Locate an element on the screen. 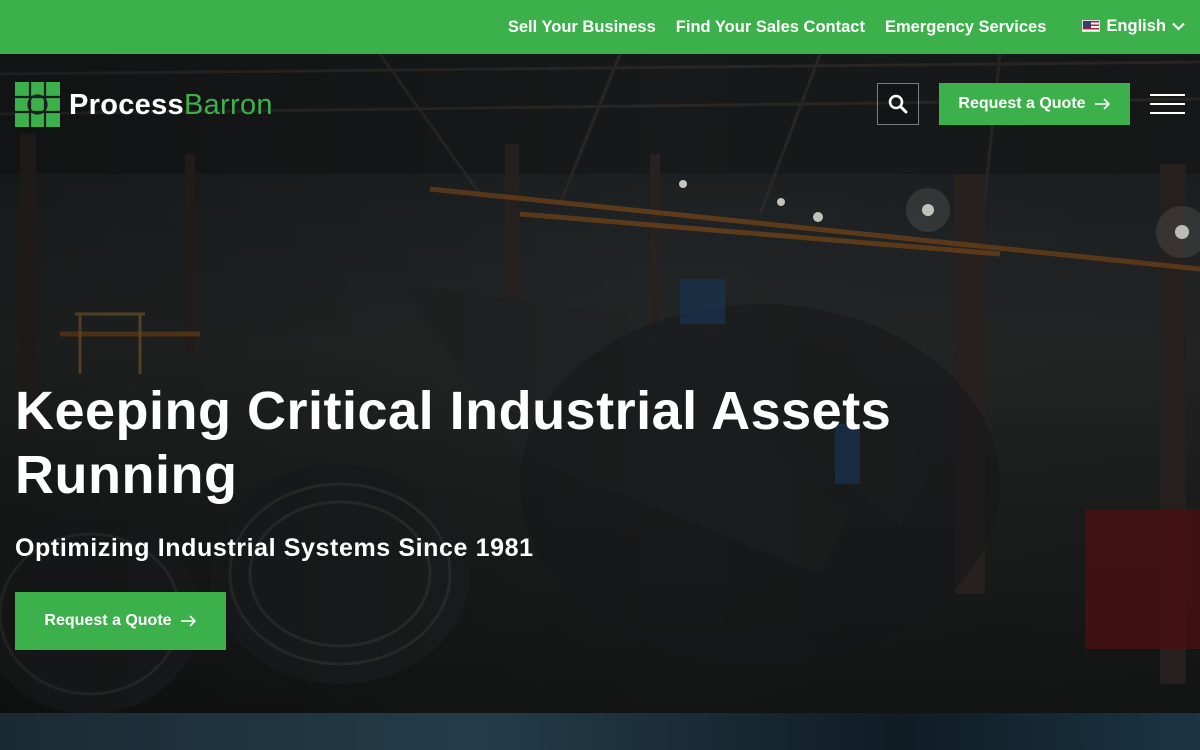 This screenshot has height=750, width=1200. search-icon is located at coordinates (898, 104).